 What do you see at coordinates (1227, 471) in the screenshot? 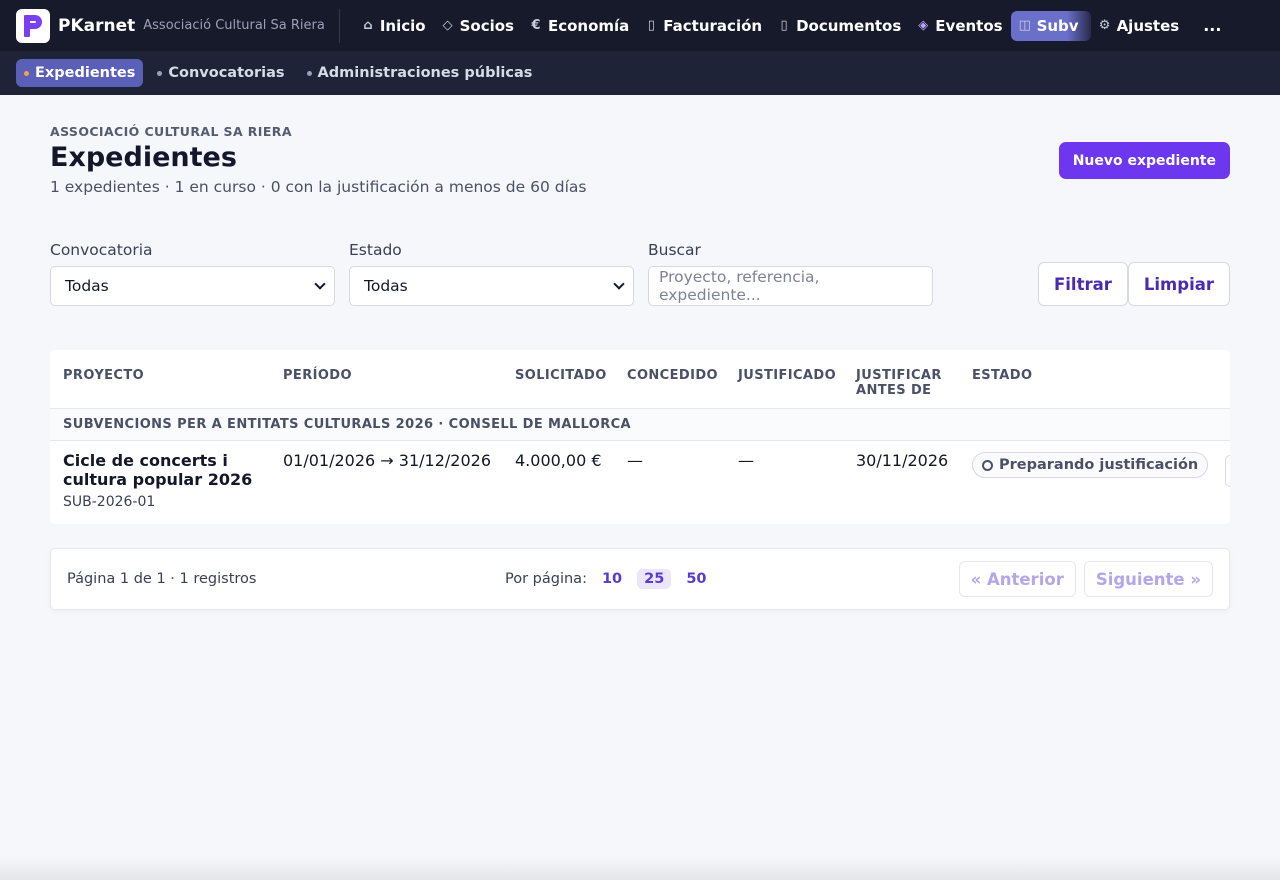
I see `row-action-button` at bounding box center [1227, 471].